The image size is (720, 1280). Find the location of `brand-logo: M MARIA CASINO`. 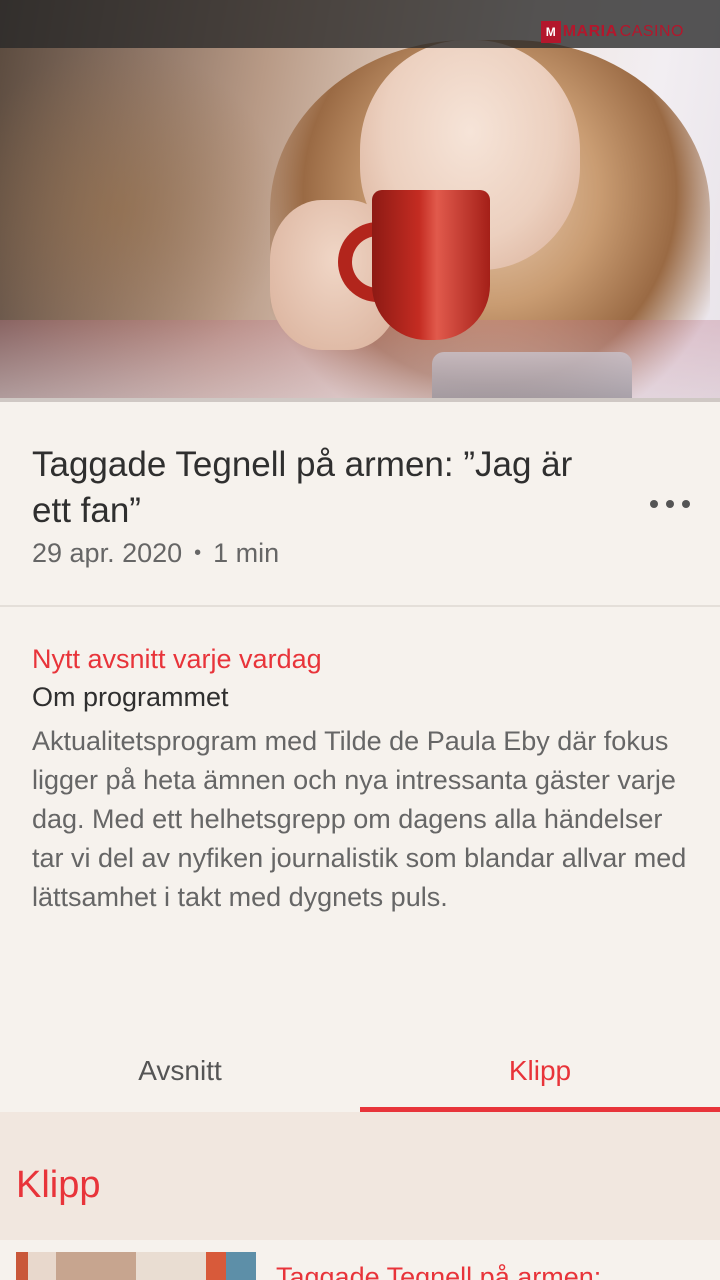

brand-logo: M MARIA CASINO is located at coordinates (612, 32).